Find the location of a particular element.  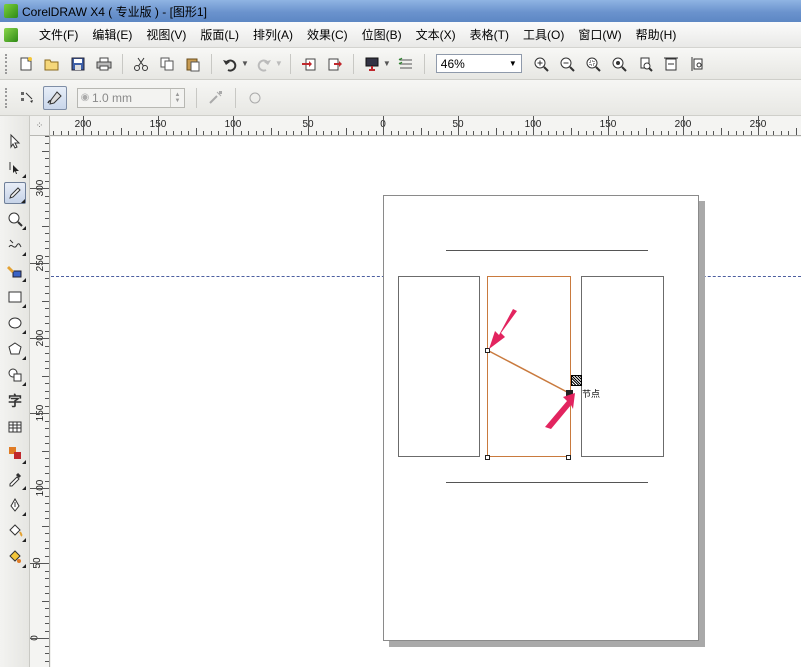

redo-dropdown-chevron-icon: ▼ is located at coordinates (279, 63).